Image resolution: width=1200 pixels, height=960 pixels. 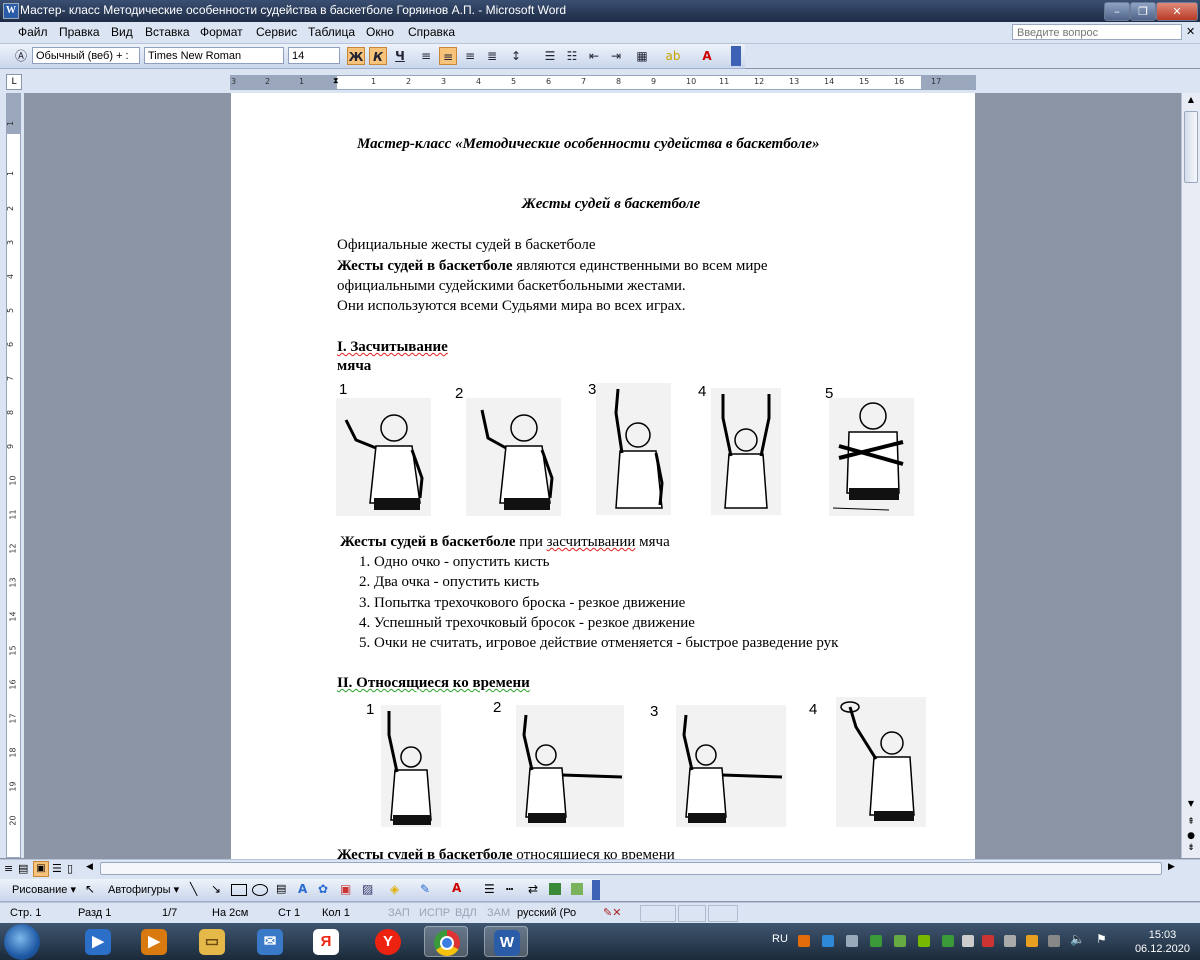 What do you see at coordinates (516, 56) in the screenshot?
I see `line-spacing-icon: ↕` at bounding box center [516, 56].